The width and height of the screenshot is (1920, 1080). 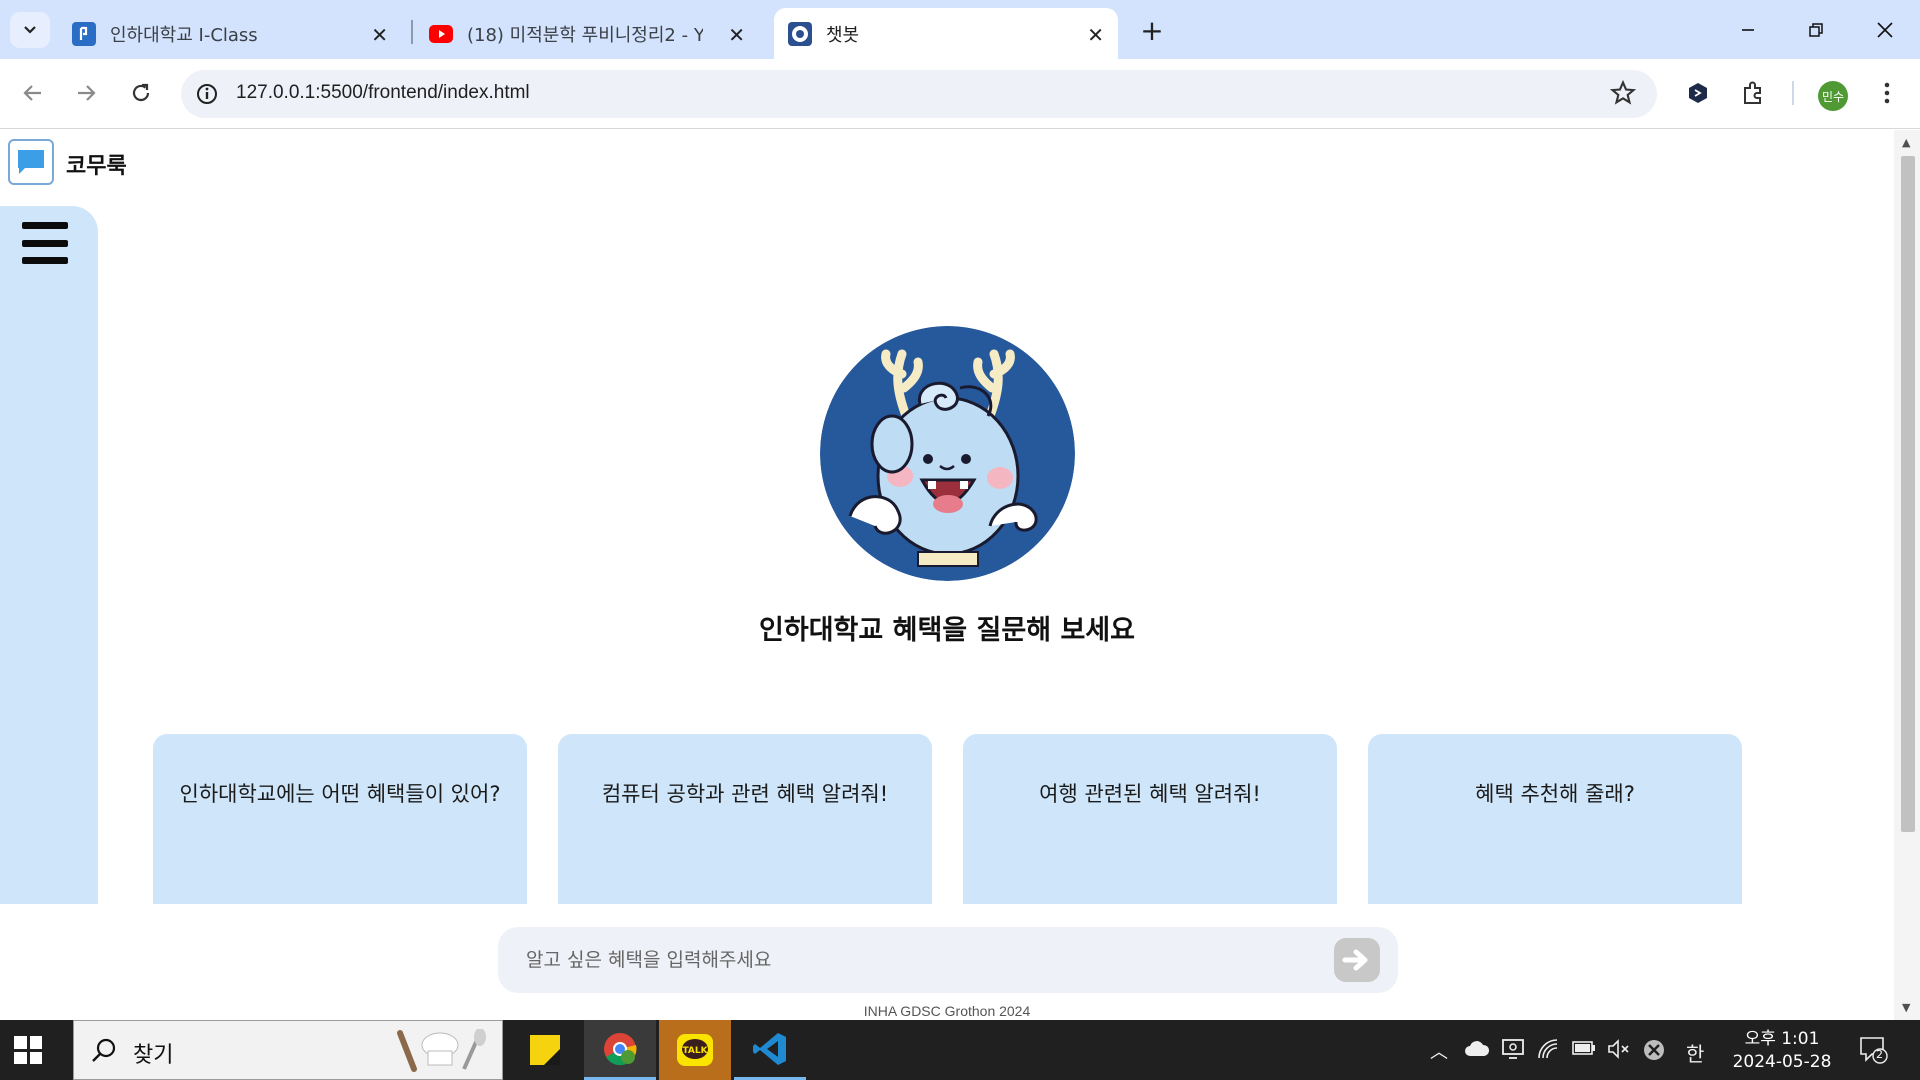 I want to click on extensions-puzzle-icon, so click(x=1753, y=93).